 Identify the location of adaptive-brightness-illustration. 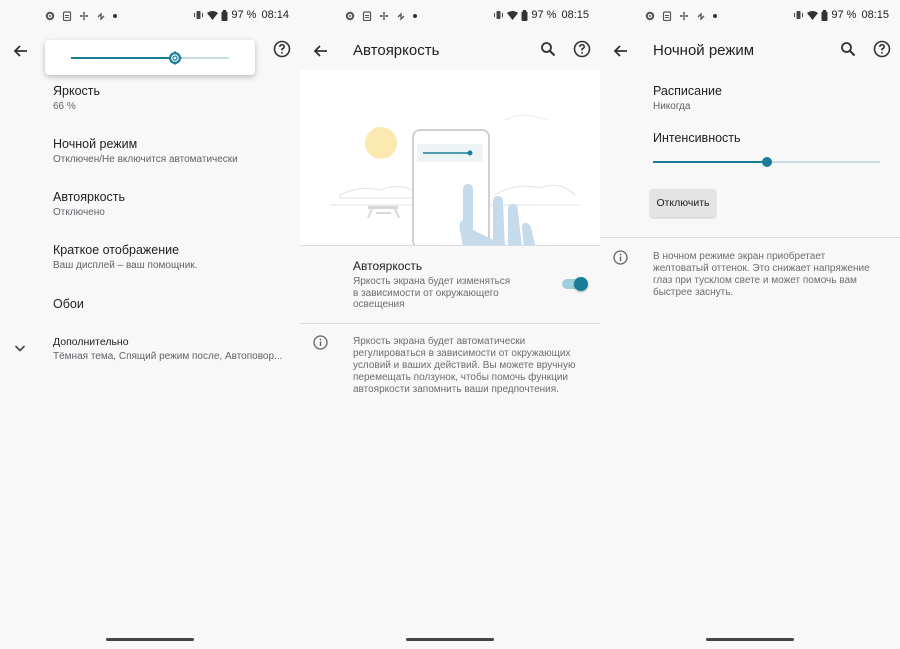
(450, 157).